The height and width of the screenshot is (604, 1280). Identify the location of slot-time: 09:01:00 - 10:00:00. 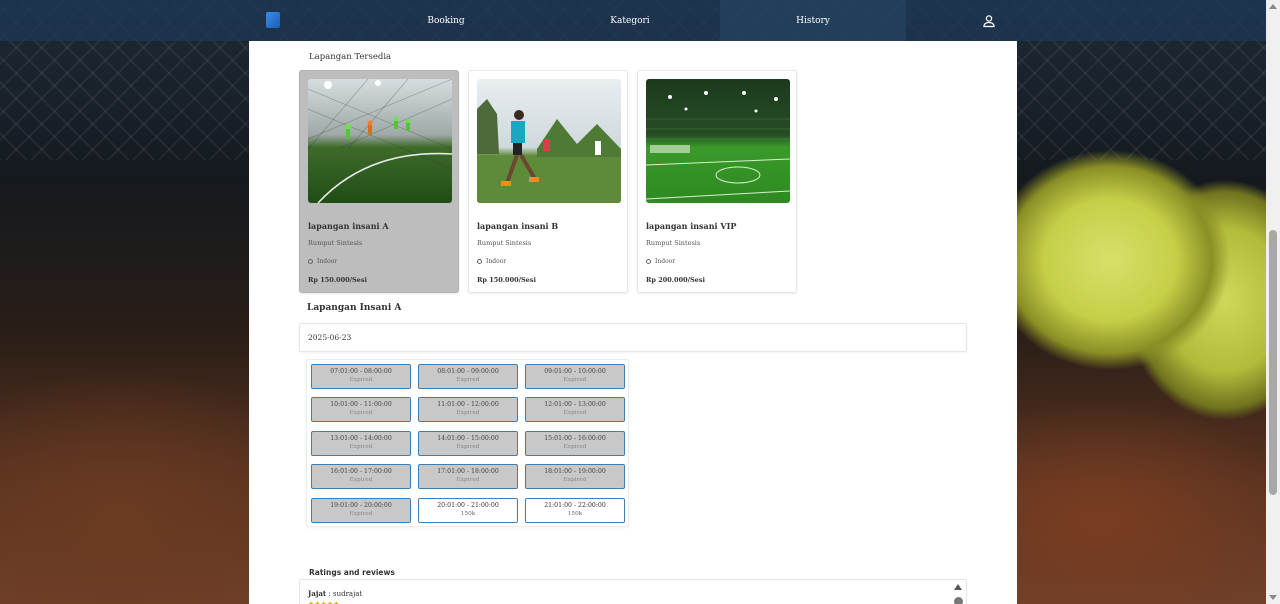
(575, 371).